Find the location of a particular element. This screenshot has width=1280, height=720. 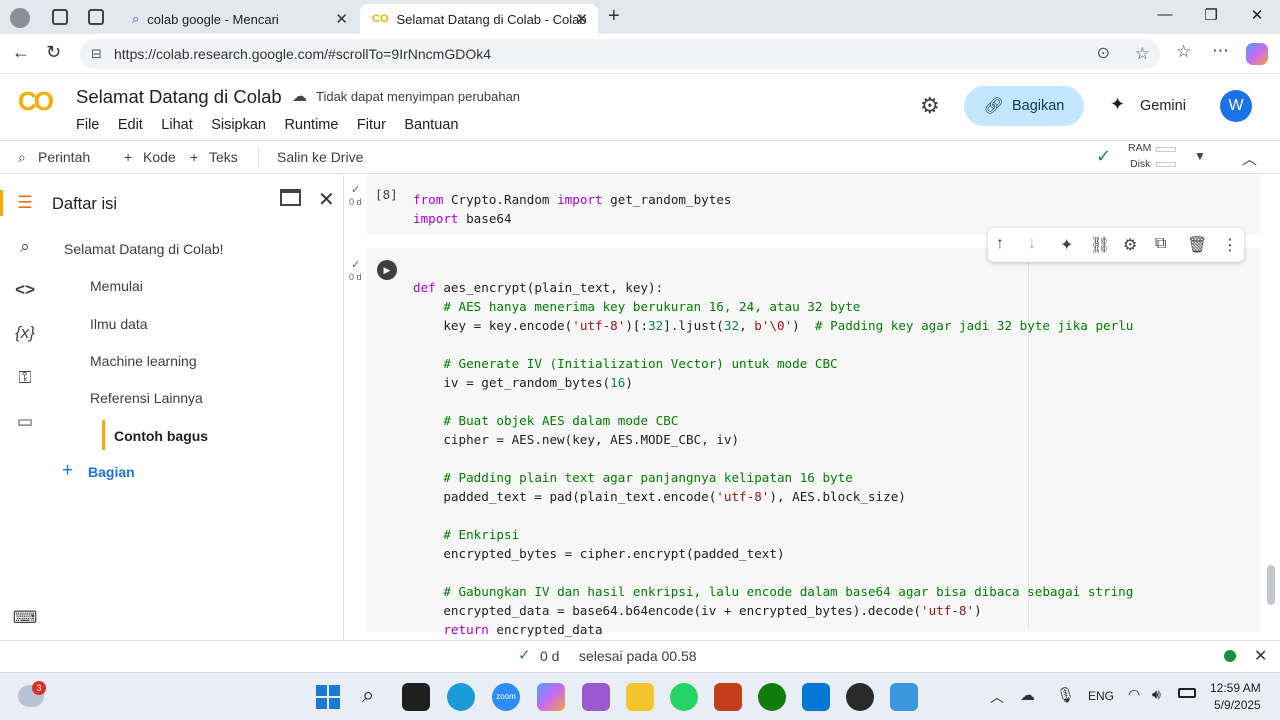

menu-view: Lihat is located at coordinates (176, 125).